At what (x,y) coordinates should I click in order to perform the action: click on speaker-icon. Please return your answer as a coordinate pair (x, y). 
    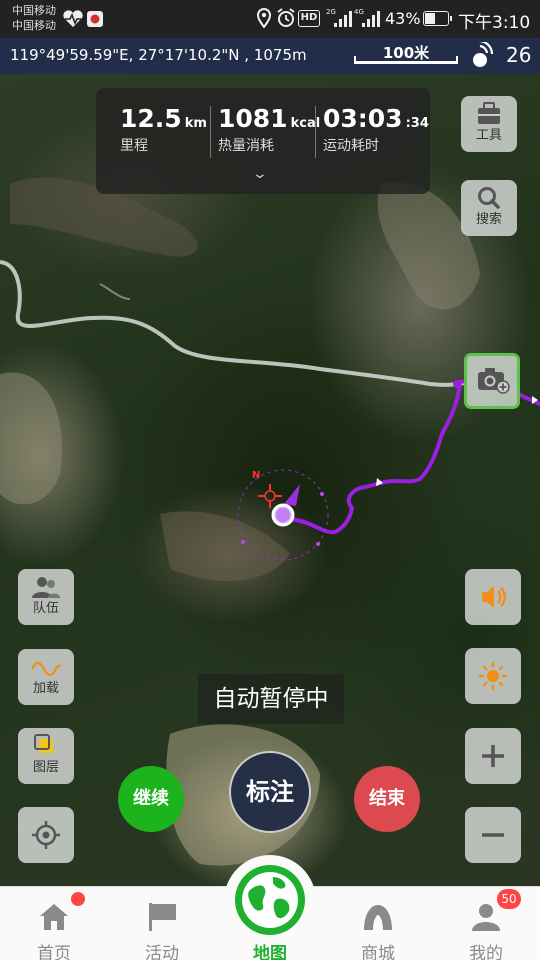
    Looking at the image, I should click on (494, 597).